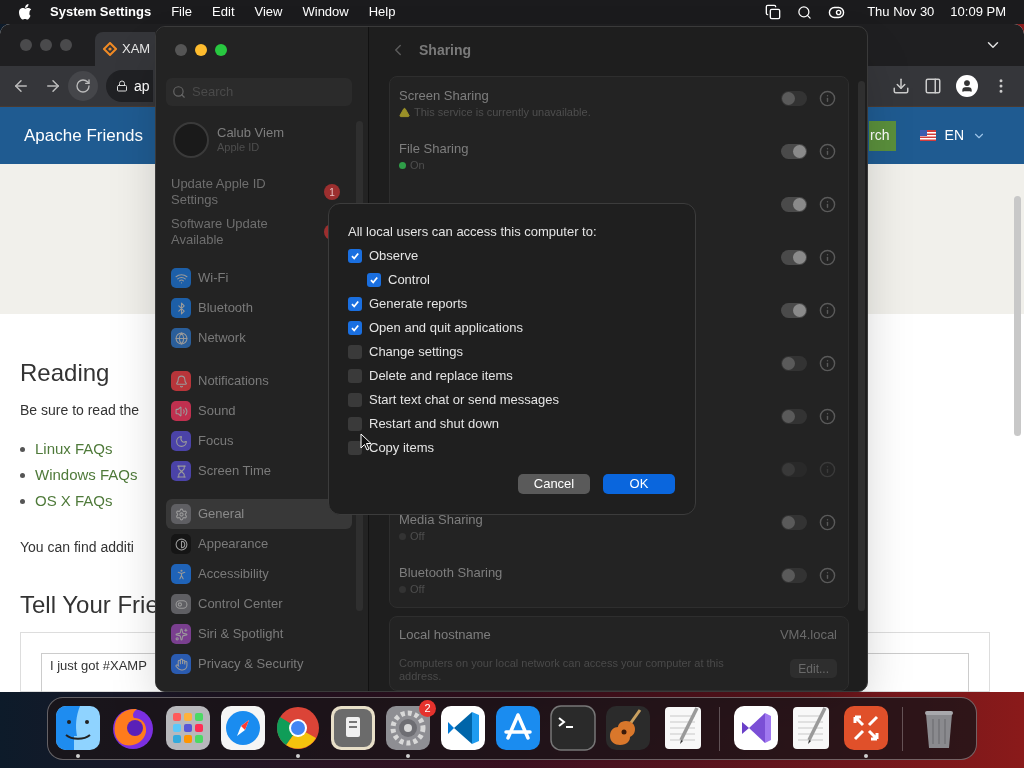  What do you see at coordinates (259, 604) in the screenshot?
I see `sidebar-item: Control Center` at bounding box center [259, 604].